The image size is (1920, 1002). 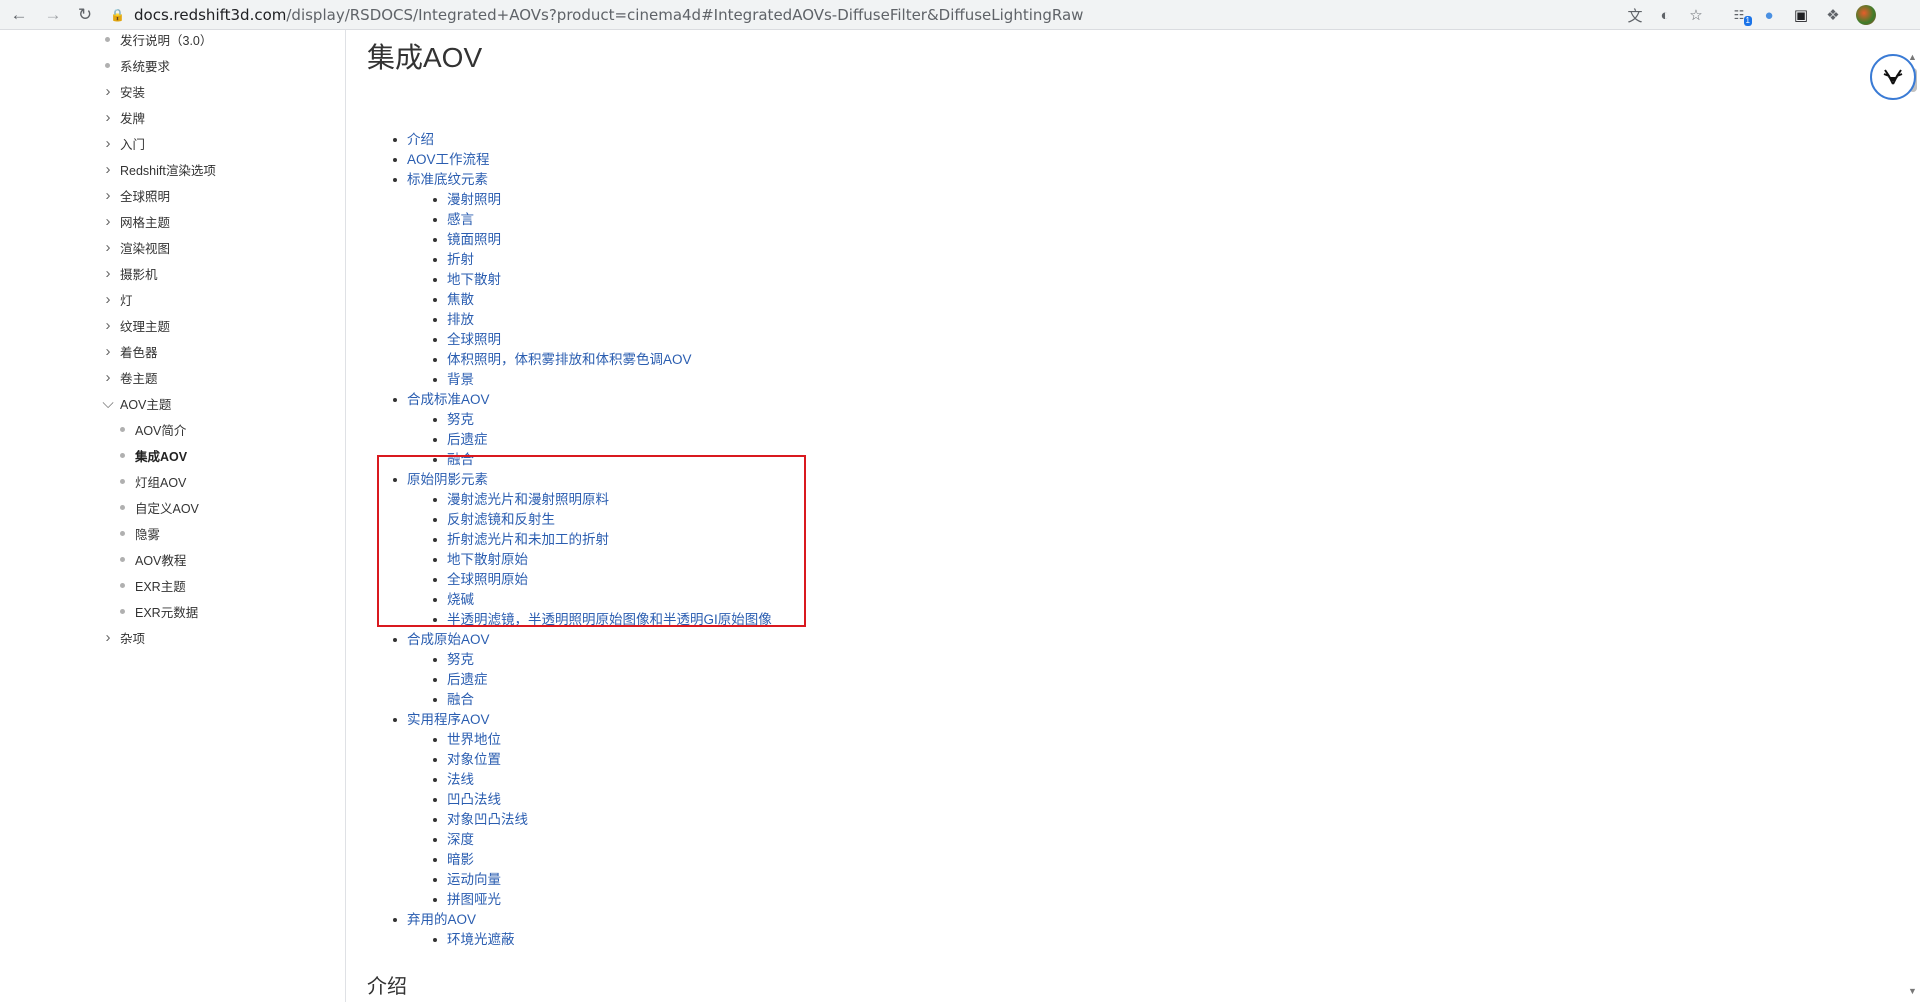 What do you see at coordinates (448, 400) in the screenshot?
I see `toc-link: 合成标准AOV` at bounding box center [448, 400].